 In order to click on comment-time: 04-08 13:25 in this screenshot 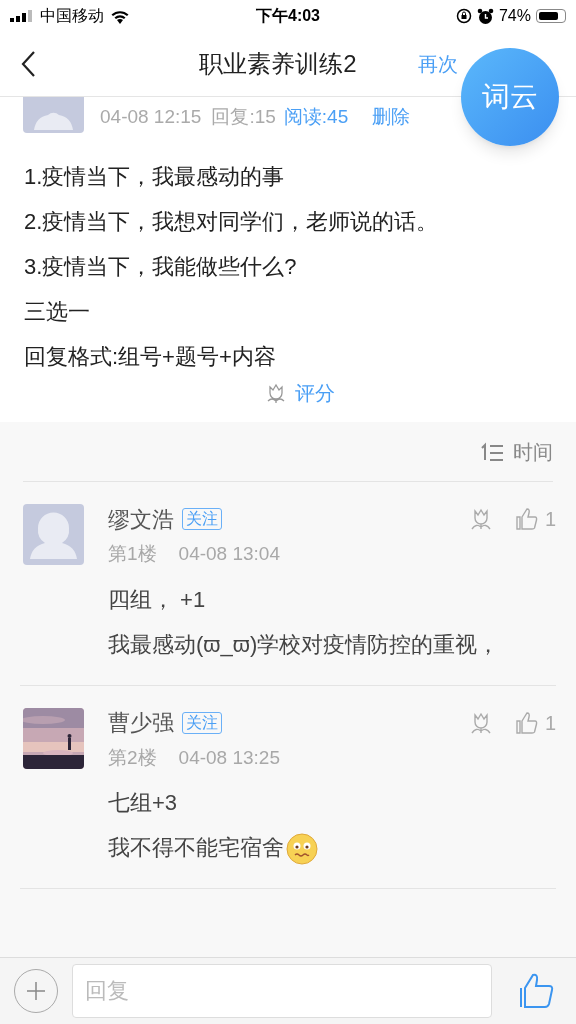, I will do `click(229, 757)`.